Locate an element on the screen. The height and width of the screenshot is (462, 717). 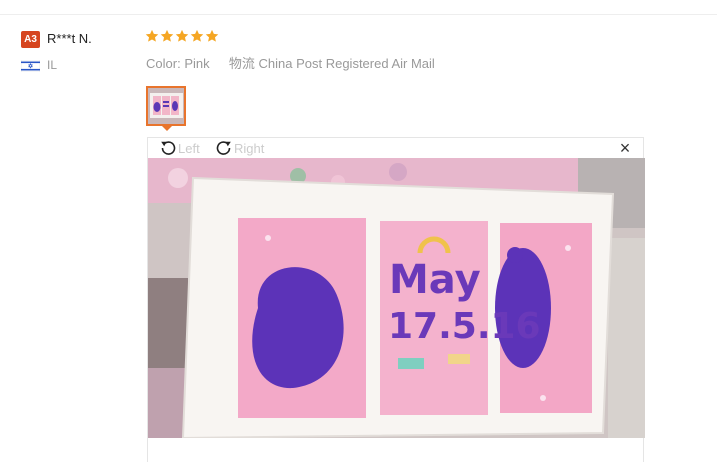
buyer-name: R***t N. is located at coordinates (69, 38).